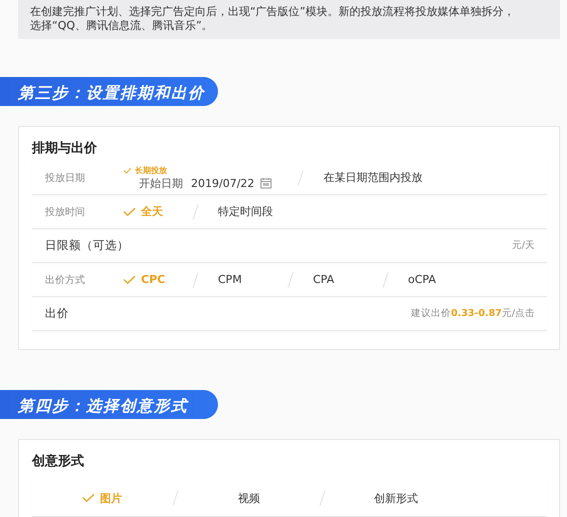 The image size is (567, 517). I want to click on field-label: 投放日期, so click(65, 178).